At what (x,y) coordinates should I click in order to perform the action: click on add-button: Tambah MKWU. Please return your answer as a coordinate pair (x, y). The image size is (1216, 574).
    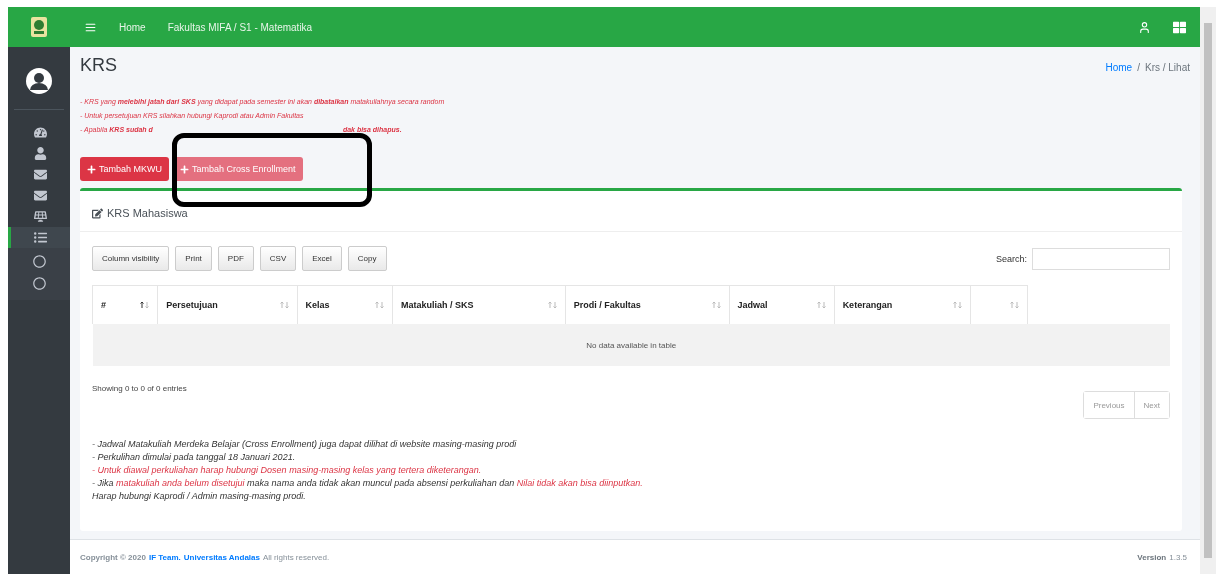
    Looking at the image, I should click on (124, 169).